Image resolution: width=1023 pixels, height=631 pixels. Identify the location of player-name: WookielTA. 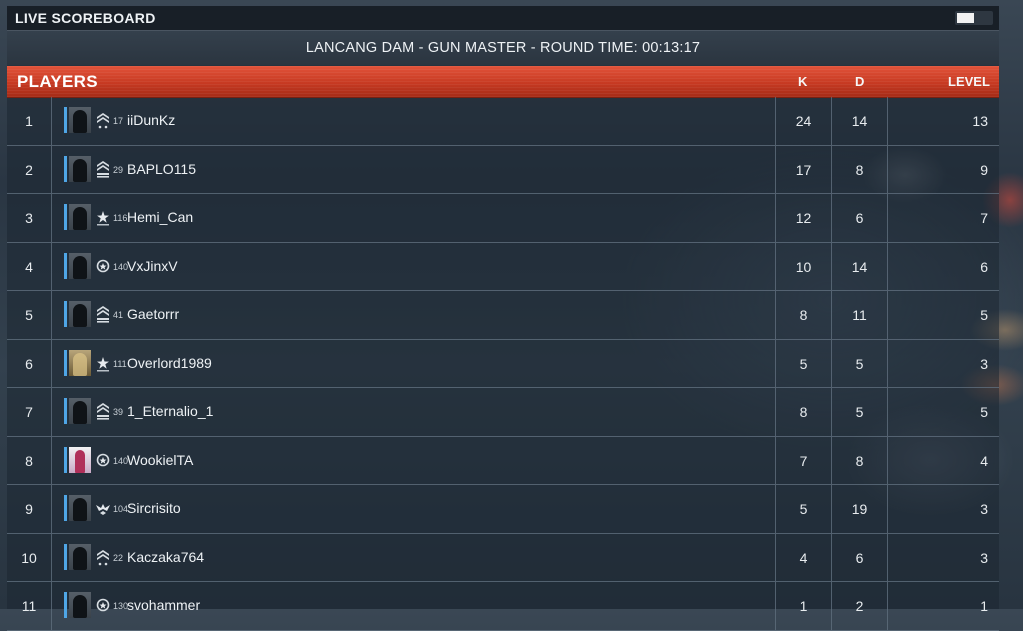
(160, 460).